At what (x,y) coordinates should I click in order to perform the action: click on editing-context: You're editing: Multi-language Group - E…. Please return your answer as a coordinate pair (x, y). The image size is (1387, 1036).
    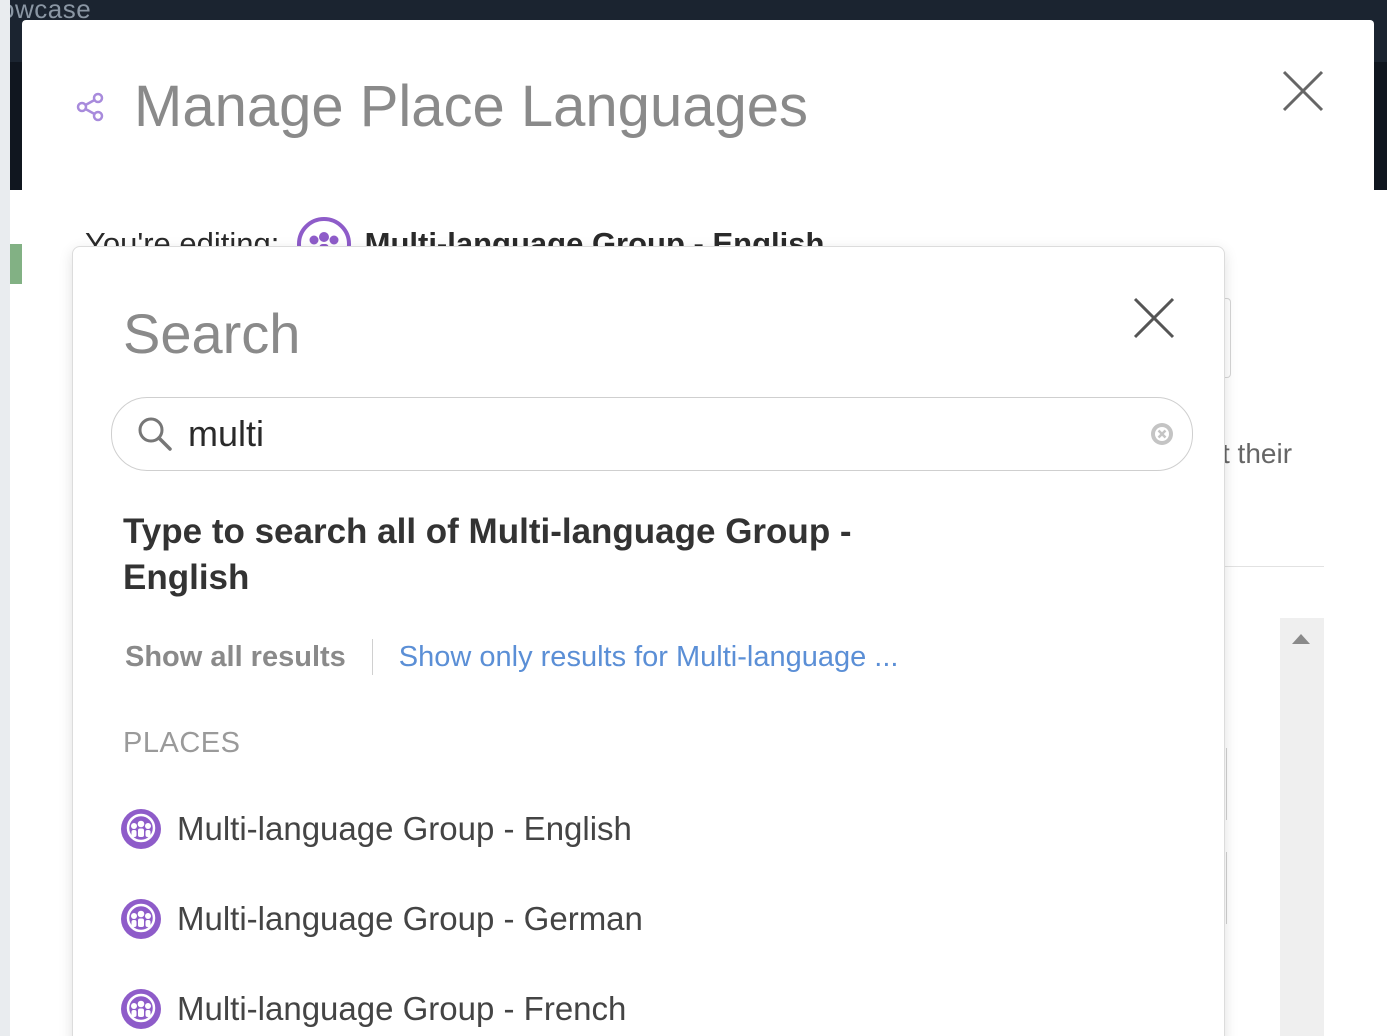
    Looking at the image, I should click on (454, 231).